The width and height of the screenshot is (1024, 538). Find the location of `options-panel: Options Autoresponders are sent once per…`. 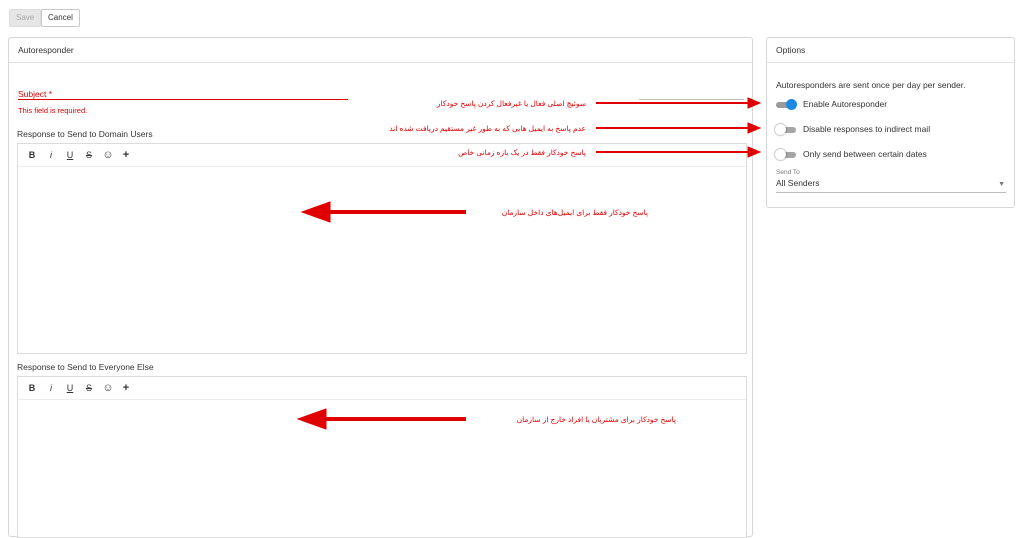

options-panel: Options Autoresponders are sent once per… is located at coordinates (890, 122).